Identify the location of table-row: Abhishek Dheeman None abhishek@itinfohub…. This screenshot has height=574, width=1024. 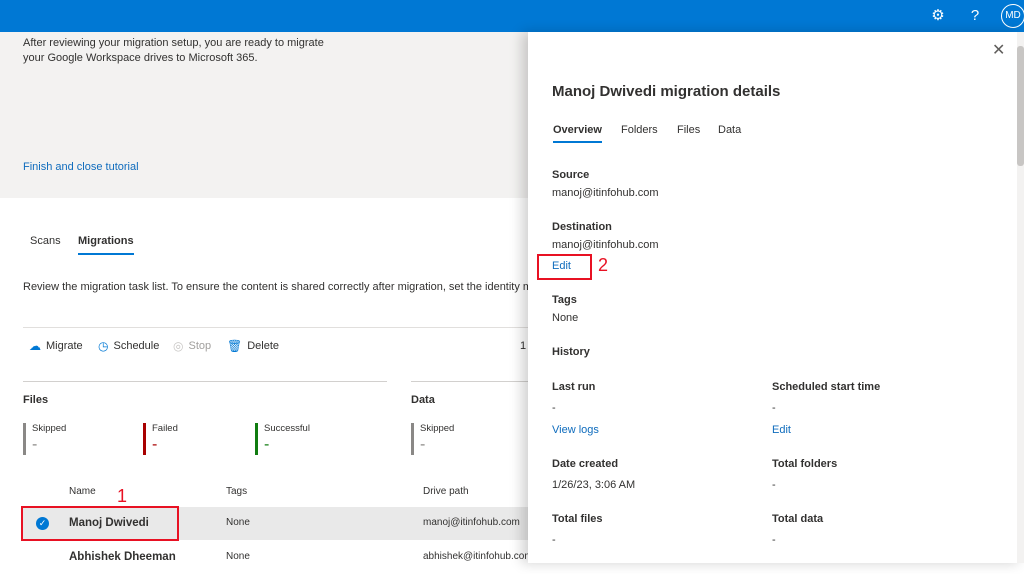
(278, 557).